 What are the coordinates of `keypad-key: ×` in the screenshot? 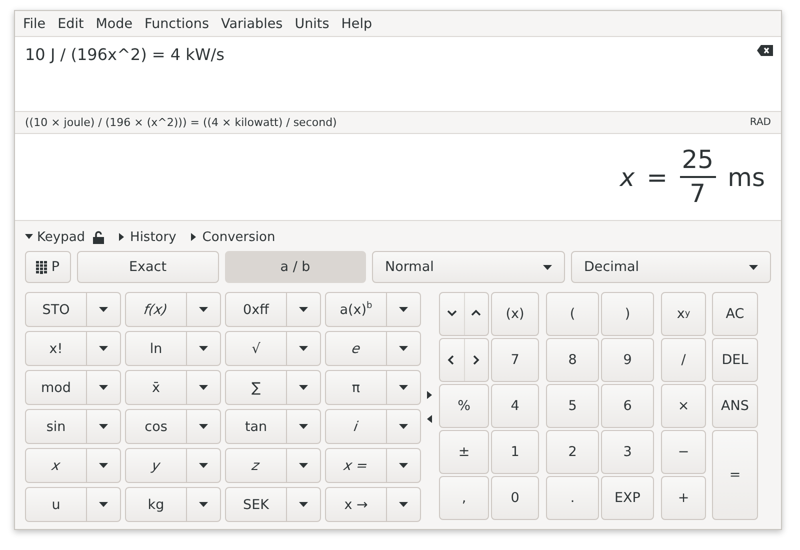 It's located at (683, 406).